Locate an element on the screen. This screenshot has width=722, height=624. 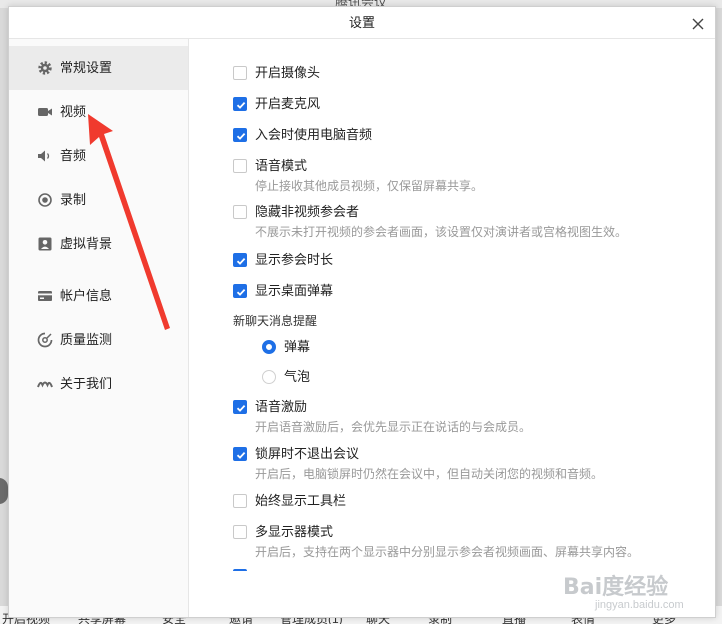
about-icon is located at coordinates (45, 384).